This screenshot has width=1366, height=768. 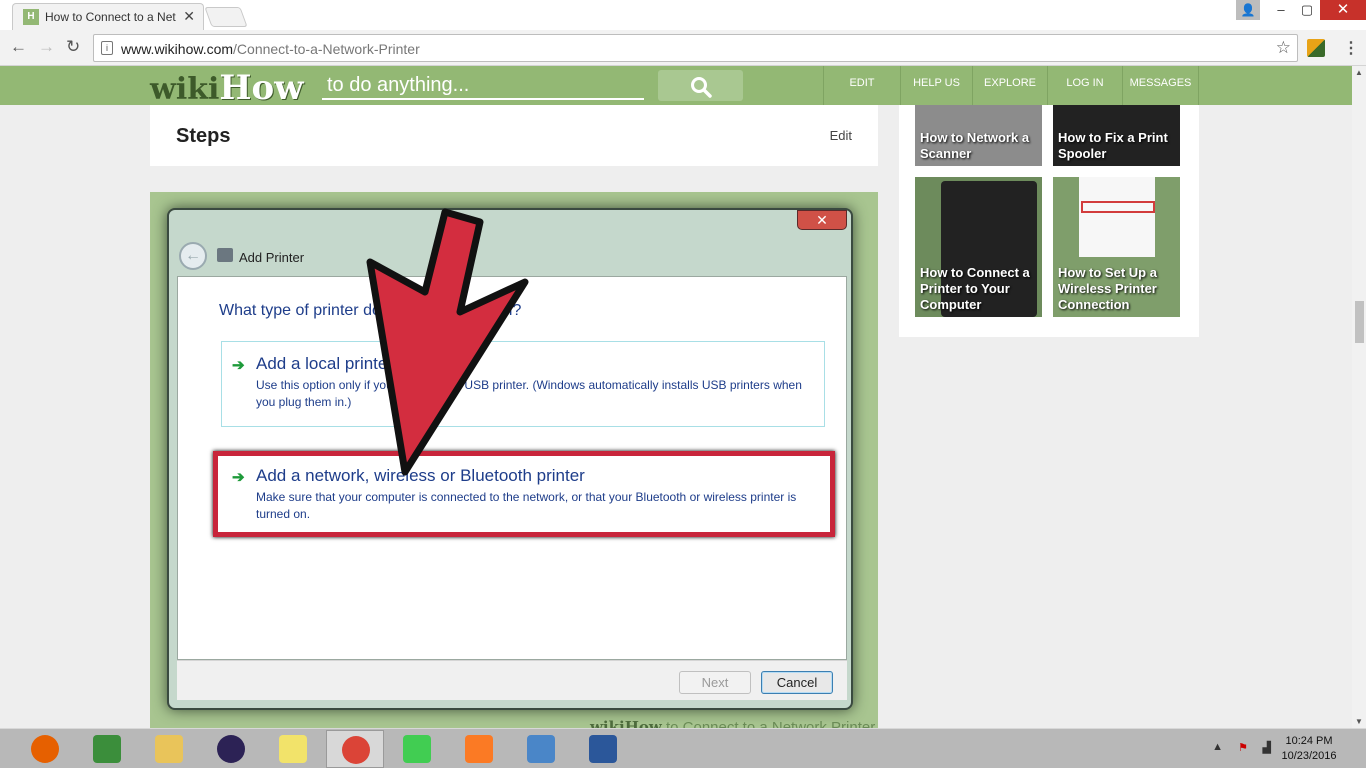 I want to click on nav-explore: EXPLORE, so click(x=1009, y=85).